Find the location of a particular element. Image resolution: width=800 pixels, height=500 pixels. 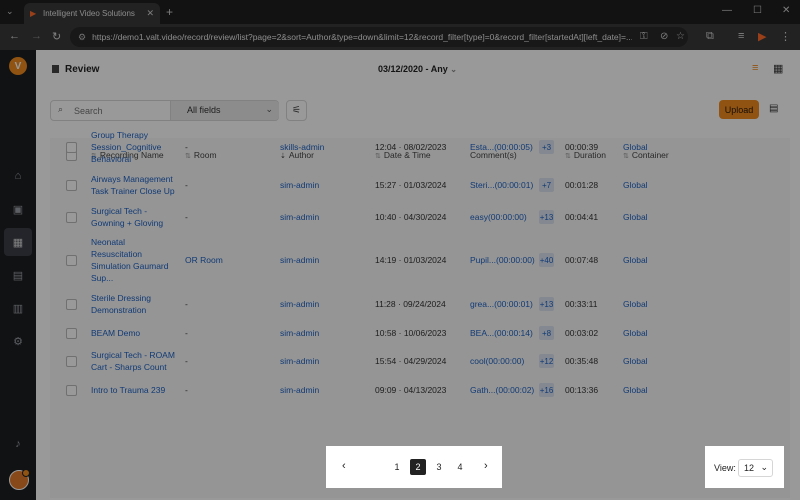

page-size-control: View: 12 ⌄ is located at coordinates (744, 467).